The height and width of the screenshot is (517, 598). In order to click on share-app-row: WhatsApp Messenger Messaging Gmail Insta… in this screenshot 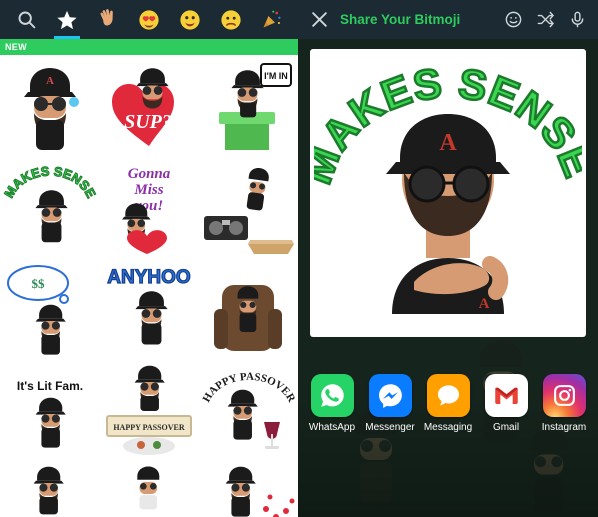, I will do `click(448, 403)`.